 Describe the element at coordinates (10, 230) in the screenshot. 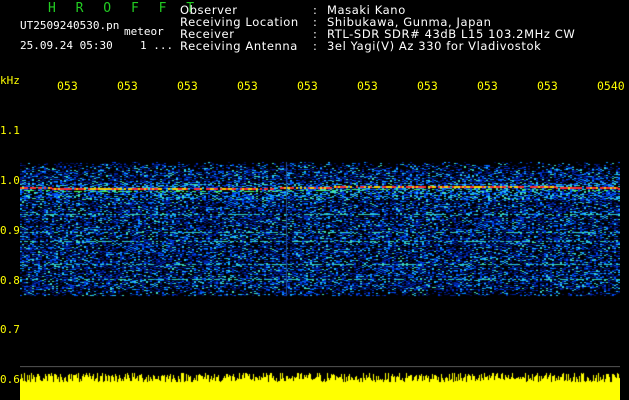

I see `freq-tick: 0.9` at that location.